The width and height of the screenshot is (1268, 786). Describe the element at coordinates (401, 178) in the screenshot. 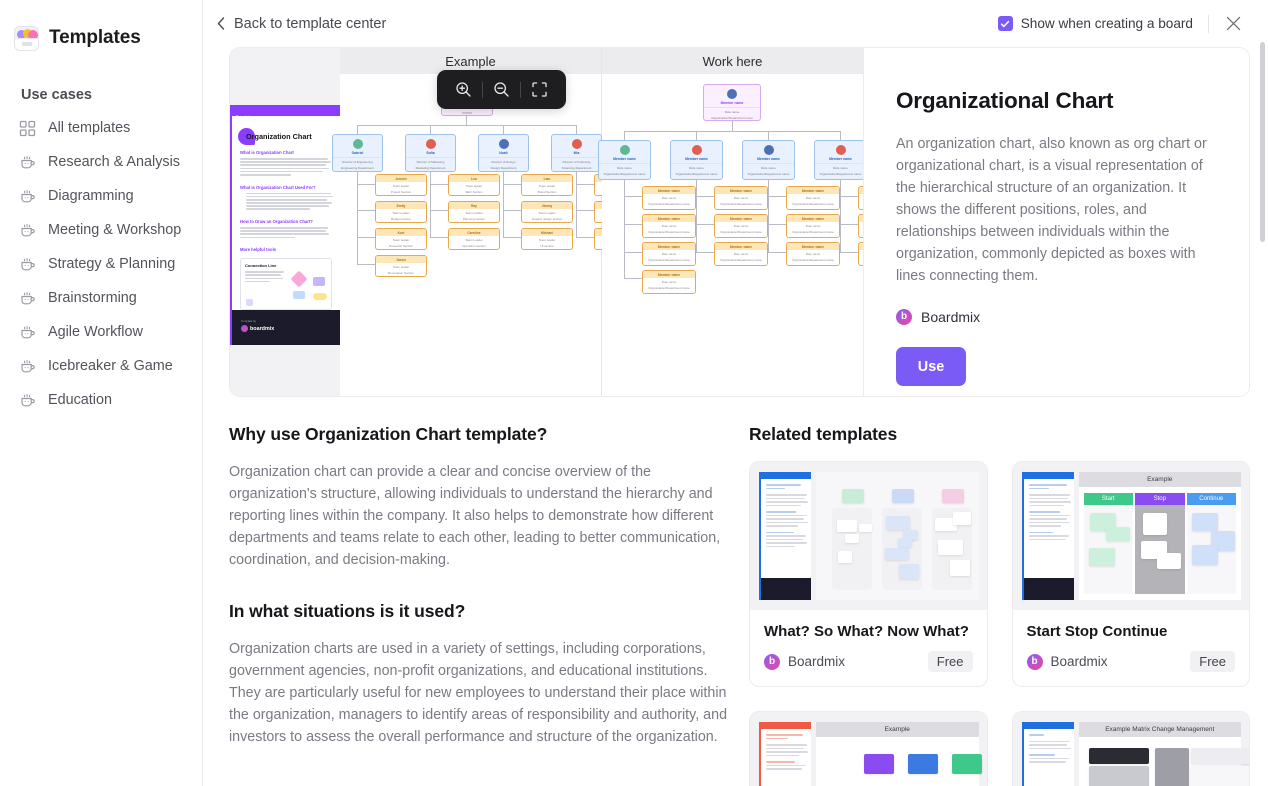

I see `org-node-name: Jensen` at that location.